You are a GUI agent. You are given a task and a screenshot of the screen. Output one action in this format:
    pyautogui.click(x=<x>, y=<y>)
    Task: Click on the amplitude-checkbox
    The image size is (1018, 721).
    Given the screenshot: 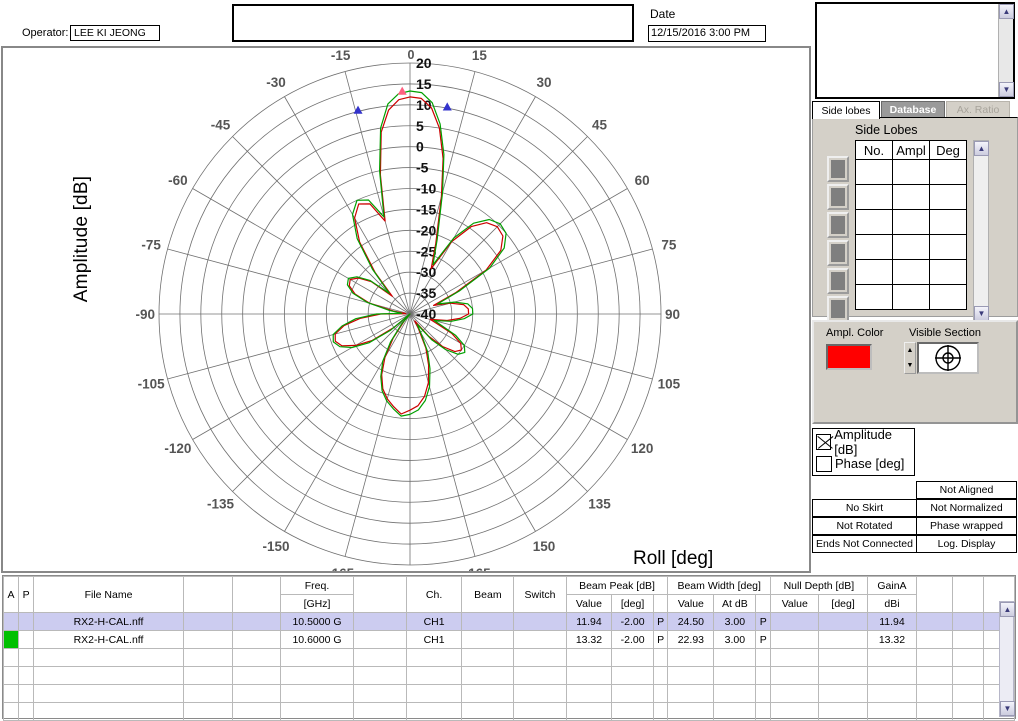 What is the action you would take?
    pyautogui.click(x=824, y=441)
    